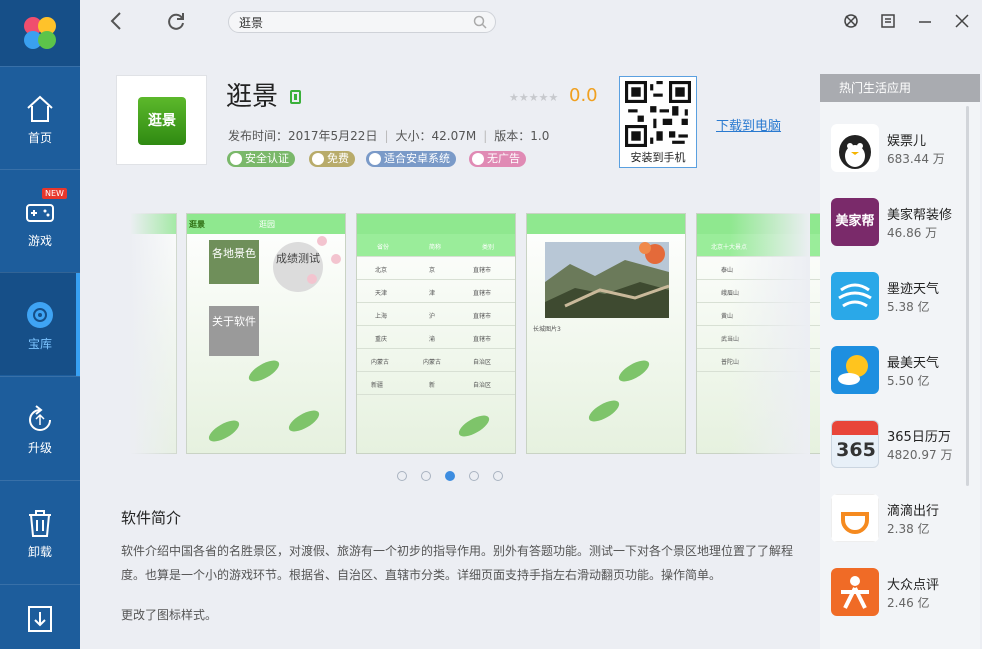  I want to click on app-size: 大小：42.07M, so click(436, 136).